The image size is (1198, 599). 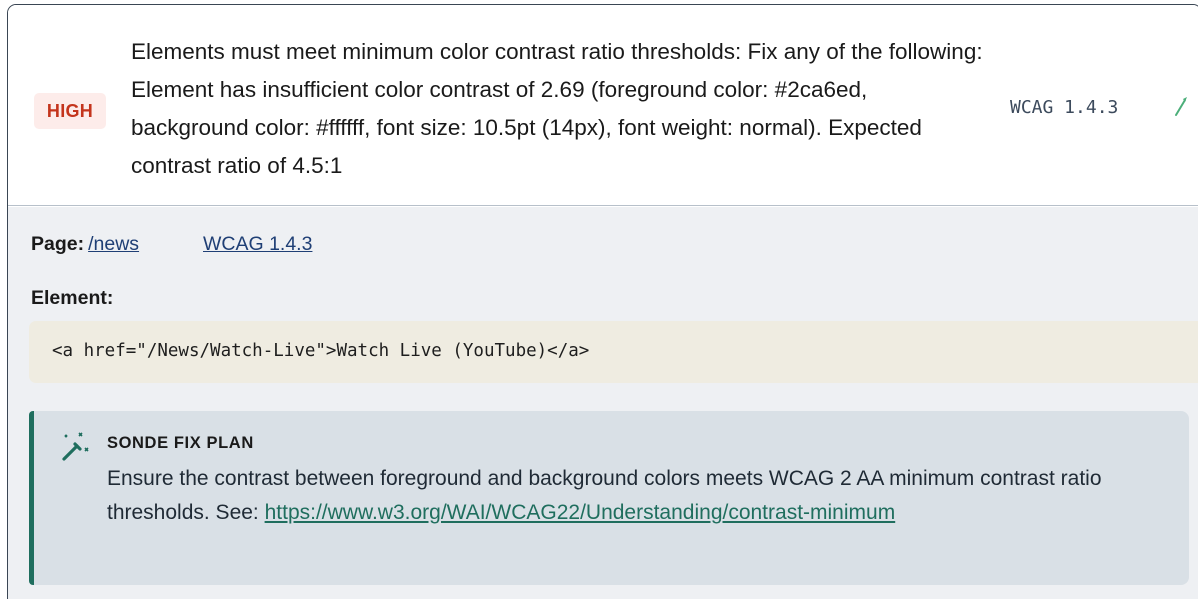 What do you see at coordinates (70, 111) in the screenshot?
I see `severity-badge: HIGH` at bounding box center [70, 111].